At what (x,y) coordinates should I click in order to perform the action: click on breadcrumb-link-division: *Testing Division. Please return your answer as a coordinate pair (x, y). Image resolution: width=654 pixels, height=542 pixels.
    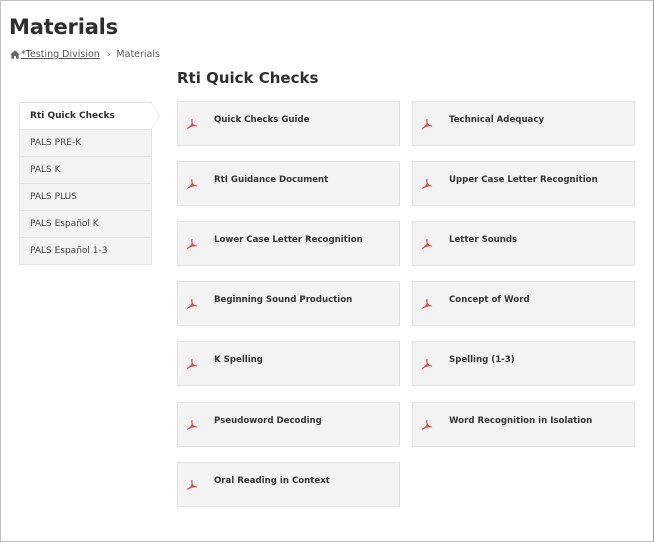
    Looking at the image, I should click on (60, 54).